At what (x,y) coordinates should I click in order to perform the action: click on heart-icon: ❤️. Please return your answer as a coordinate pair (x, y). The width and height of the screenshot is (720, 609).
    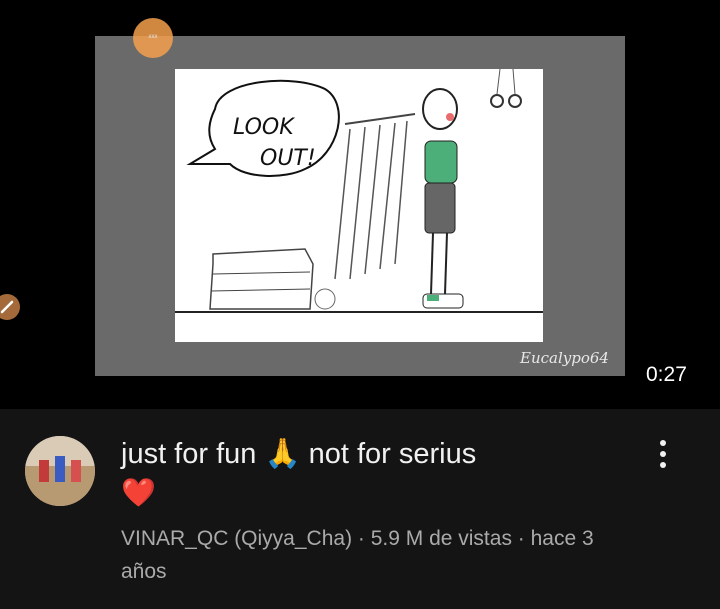
    Looking at the image, I should click on (138, 492).